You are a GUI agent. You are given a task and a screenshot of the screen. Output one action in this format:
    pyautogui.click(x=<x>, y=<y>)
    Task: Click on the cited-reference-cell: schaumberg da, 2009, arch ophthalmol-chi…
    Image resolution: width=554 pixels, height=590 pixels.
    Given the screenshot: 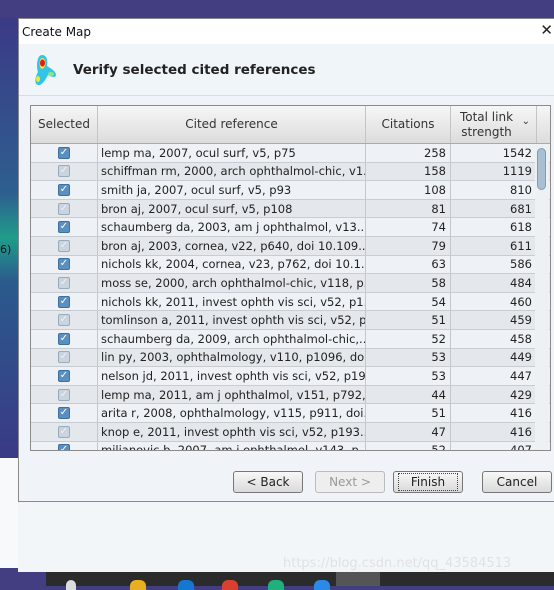 What is the action you would take?
    pyautogui.click(x=232, y=338)
    